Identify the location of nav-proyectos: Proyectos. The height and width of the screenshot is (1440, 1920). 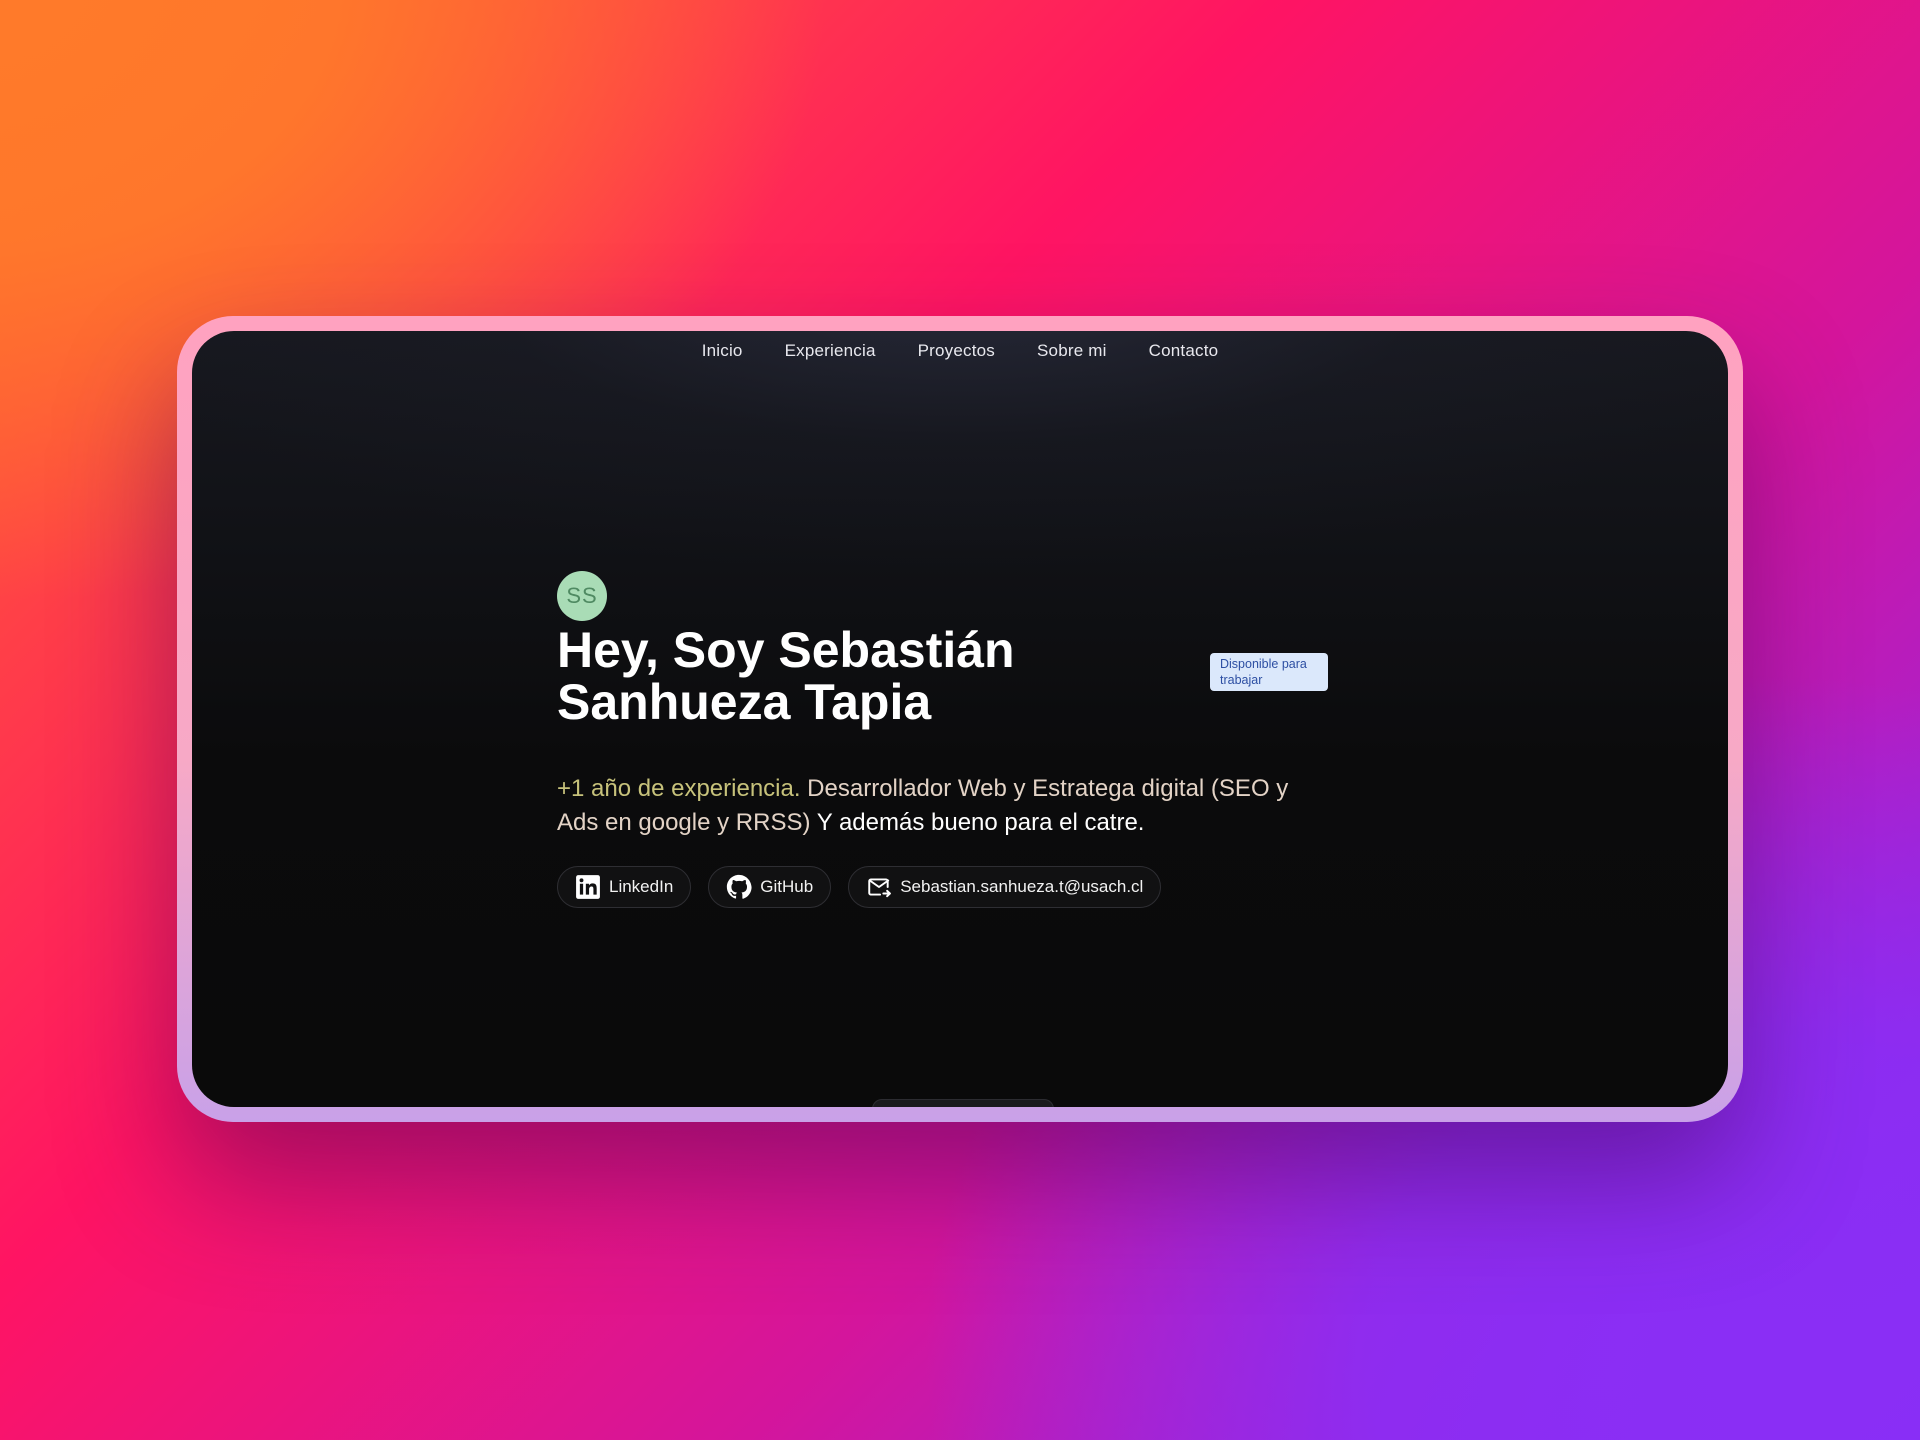
(956, 351).